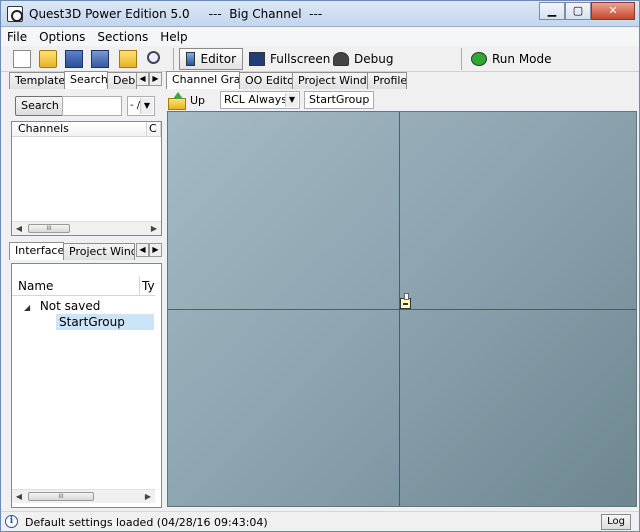 This screenshot has width=640, height=532. I want to click on run-mode-button: Run Mode, so click(511, 59).